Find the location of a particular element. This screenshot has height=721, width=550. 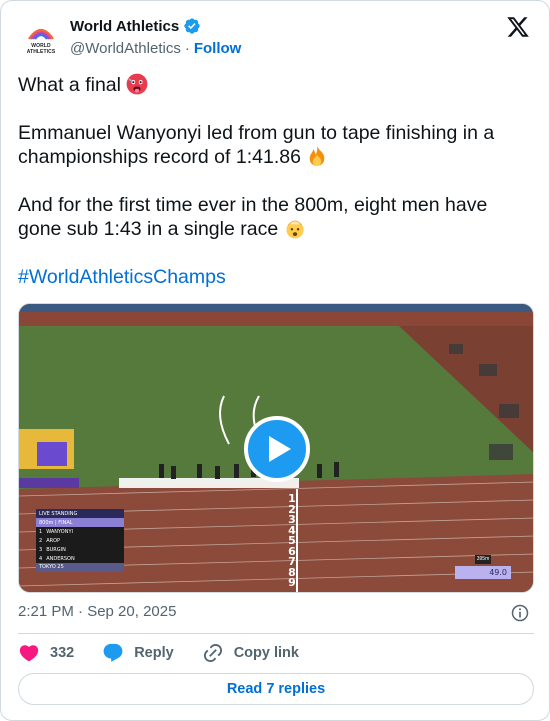

overlay-row-pos: 2 is located at coordinates (41, 540).